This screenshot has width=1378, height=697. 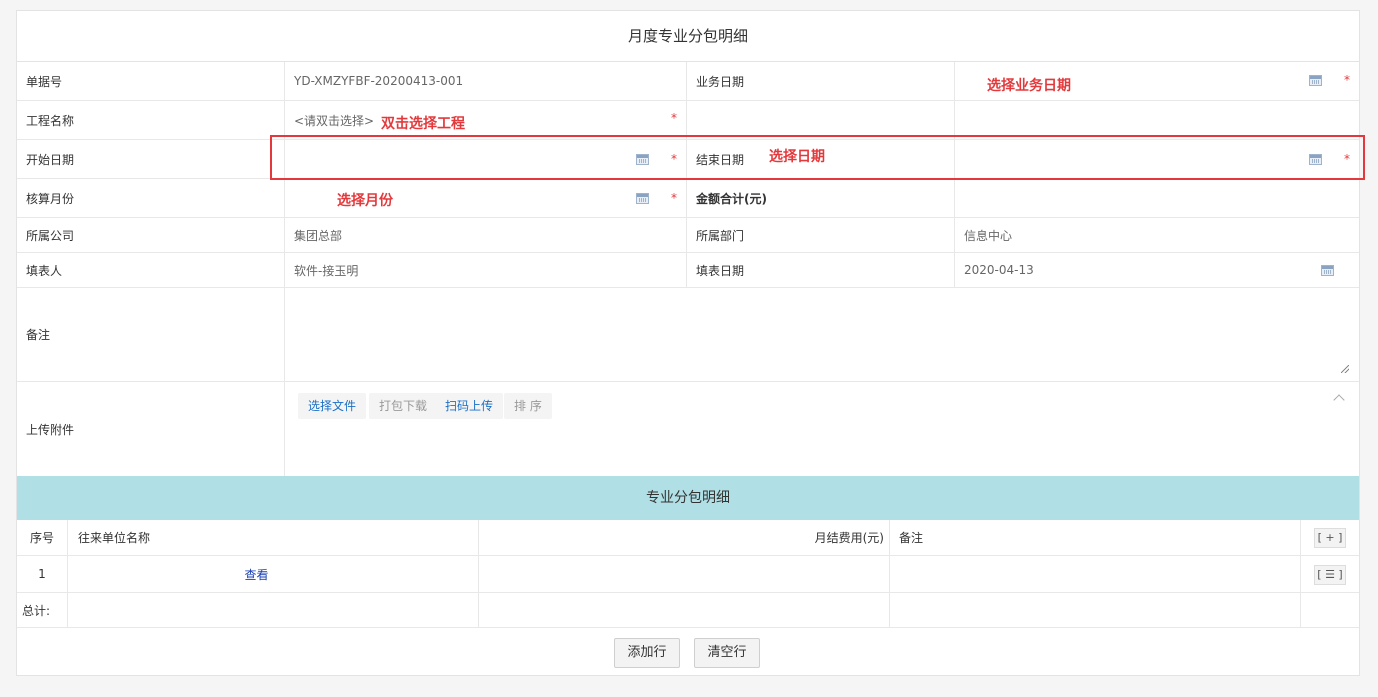 I want to click on clear-rows-button: 清空行, so click(x=727, y=653).